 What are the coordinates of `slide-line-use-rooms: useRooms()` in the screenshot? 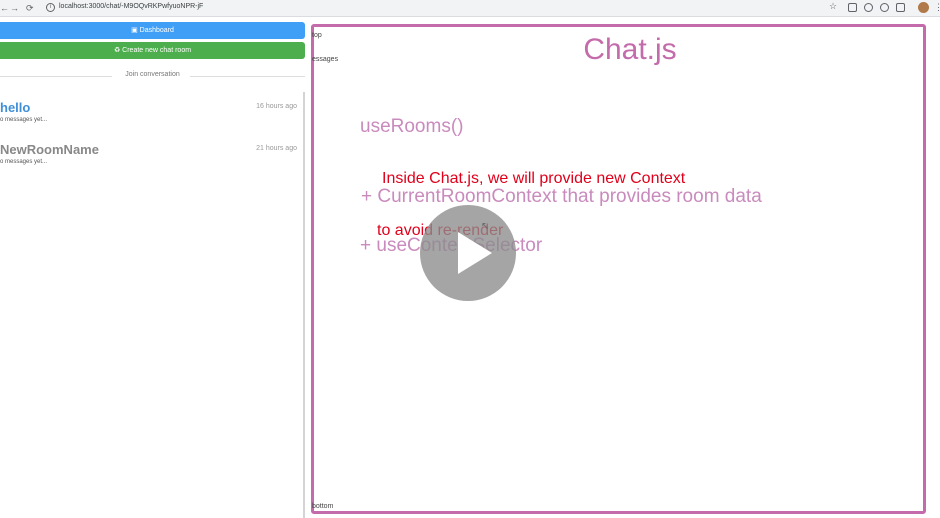 It's located at (412, 126).